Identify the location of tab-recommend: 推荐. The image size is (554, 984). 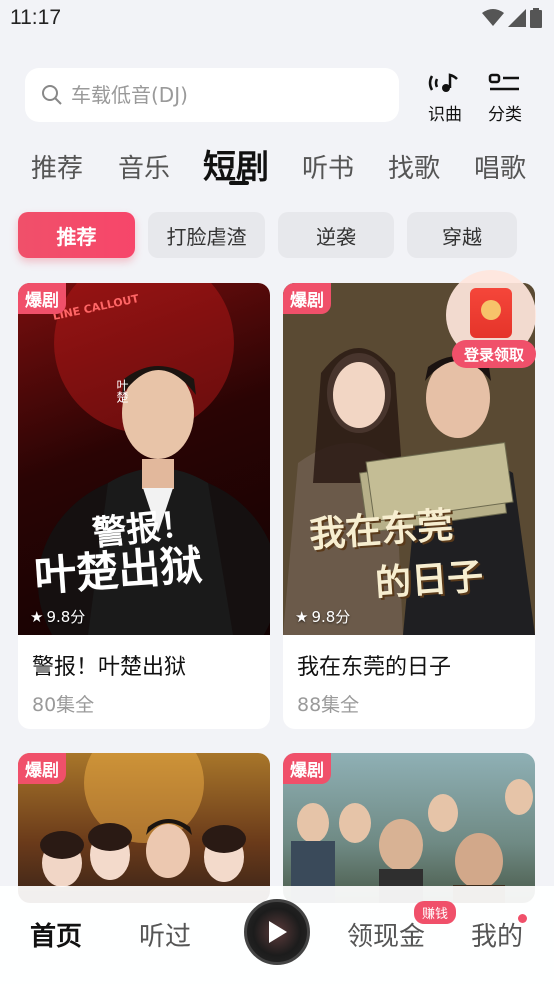
(57, 166).